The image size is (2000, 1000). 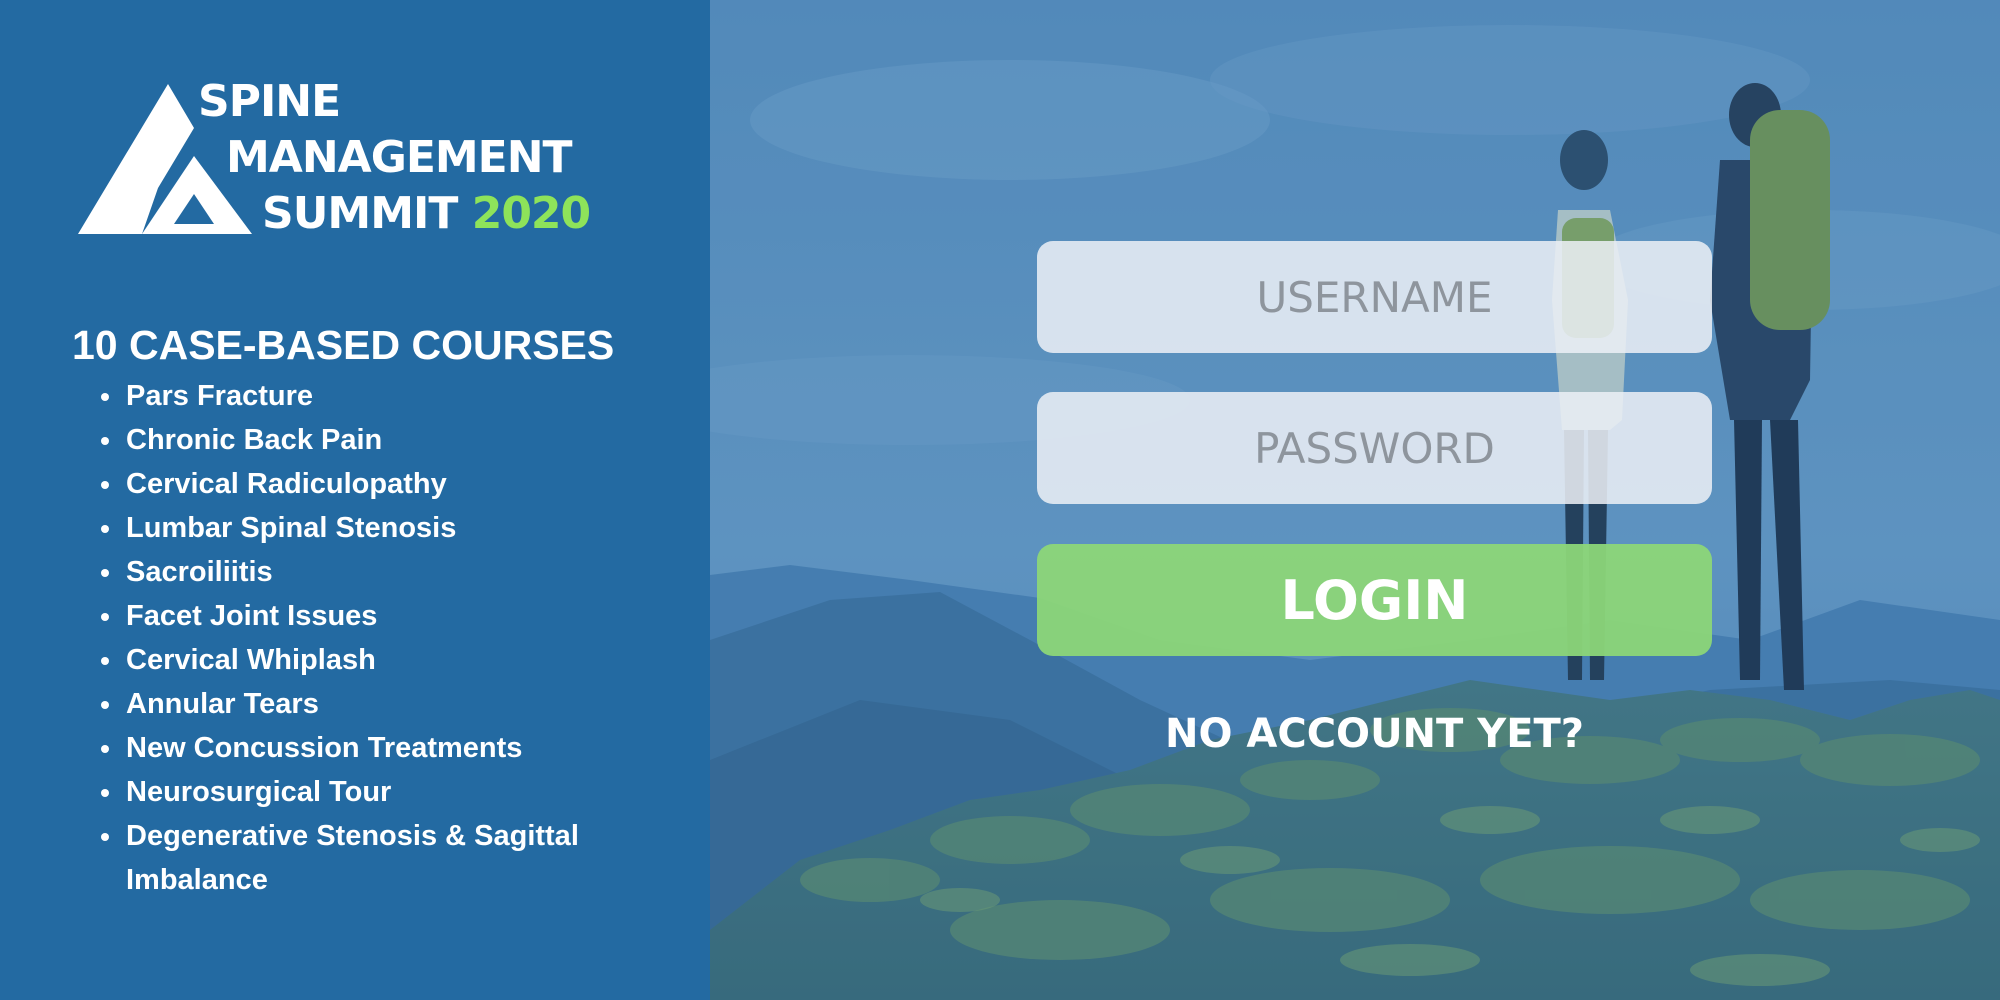 I want to click on username-input, so click(x=1374, y=297).